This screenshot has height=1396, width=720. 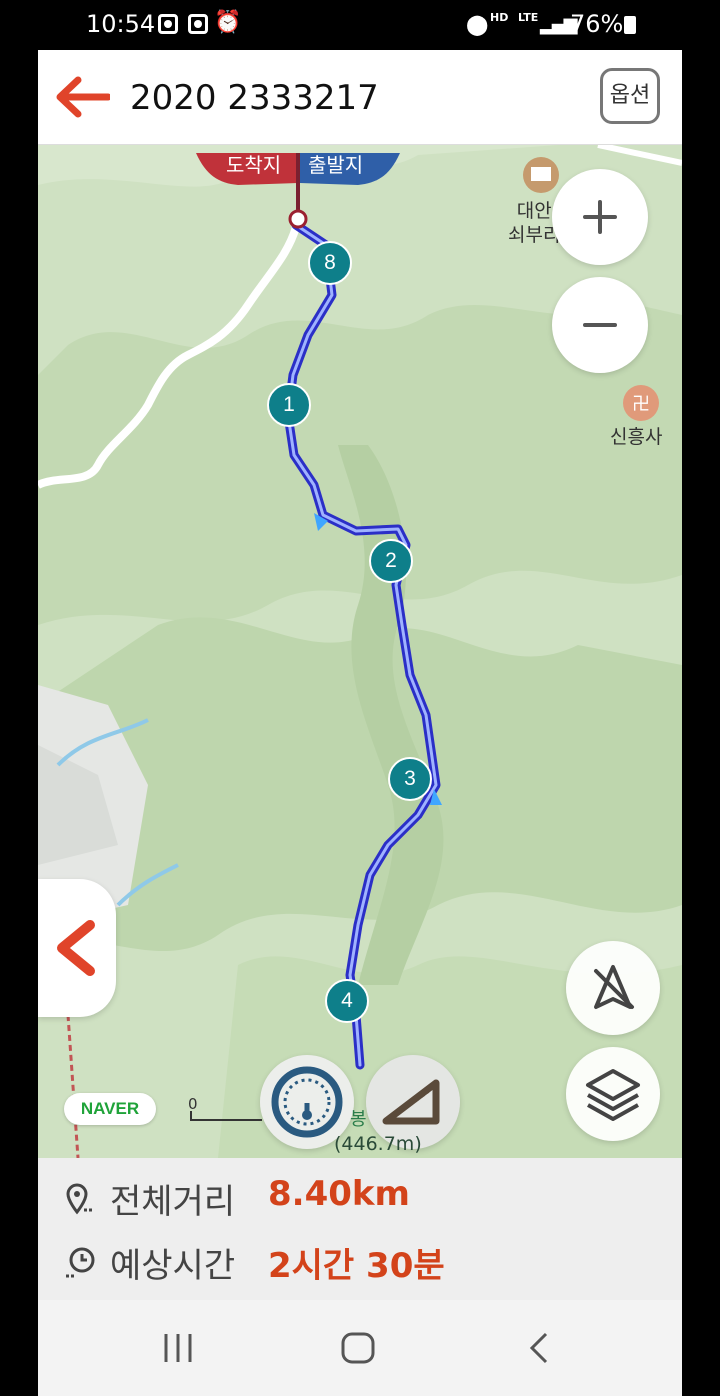 I want to click on distance-value: 8.40km, so click(x=339, y=1194).